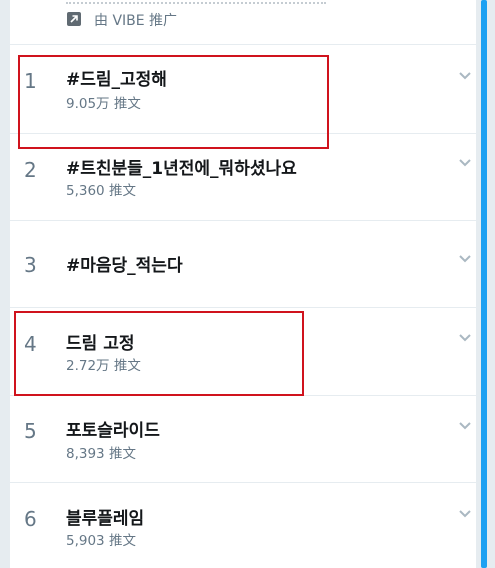 The width and height of the screenshot is (495, 568). What do you see at coordinates (124, 266) in the screenshot?
I see `trend-title: #마음당_적는다` at bounding box center [124, 266].